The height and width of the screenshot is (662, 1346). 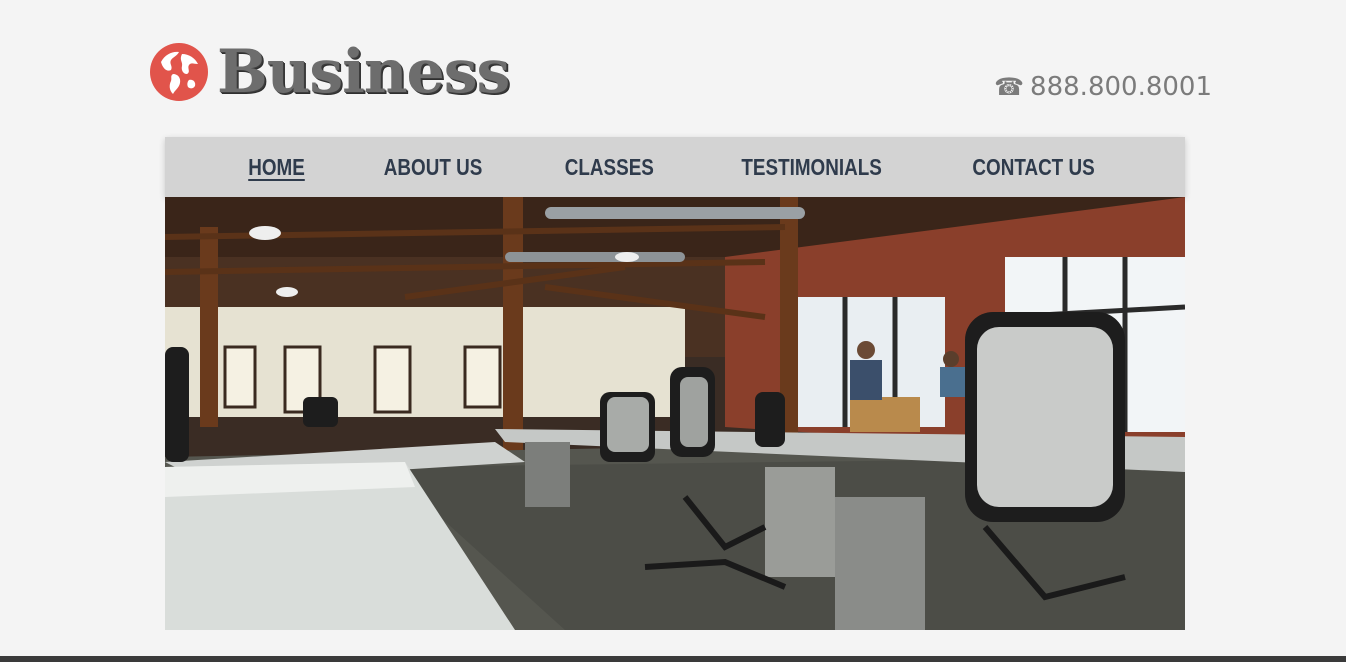 What do you see at coordinates (433, 167) in the screenshot?
I see `nav-item-about-us: ABOUT US` at bounding box center [433, 167].